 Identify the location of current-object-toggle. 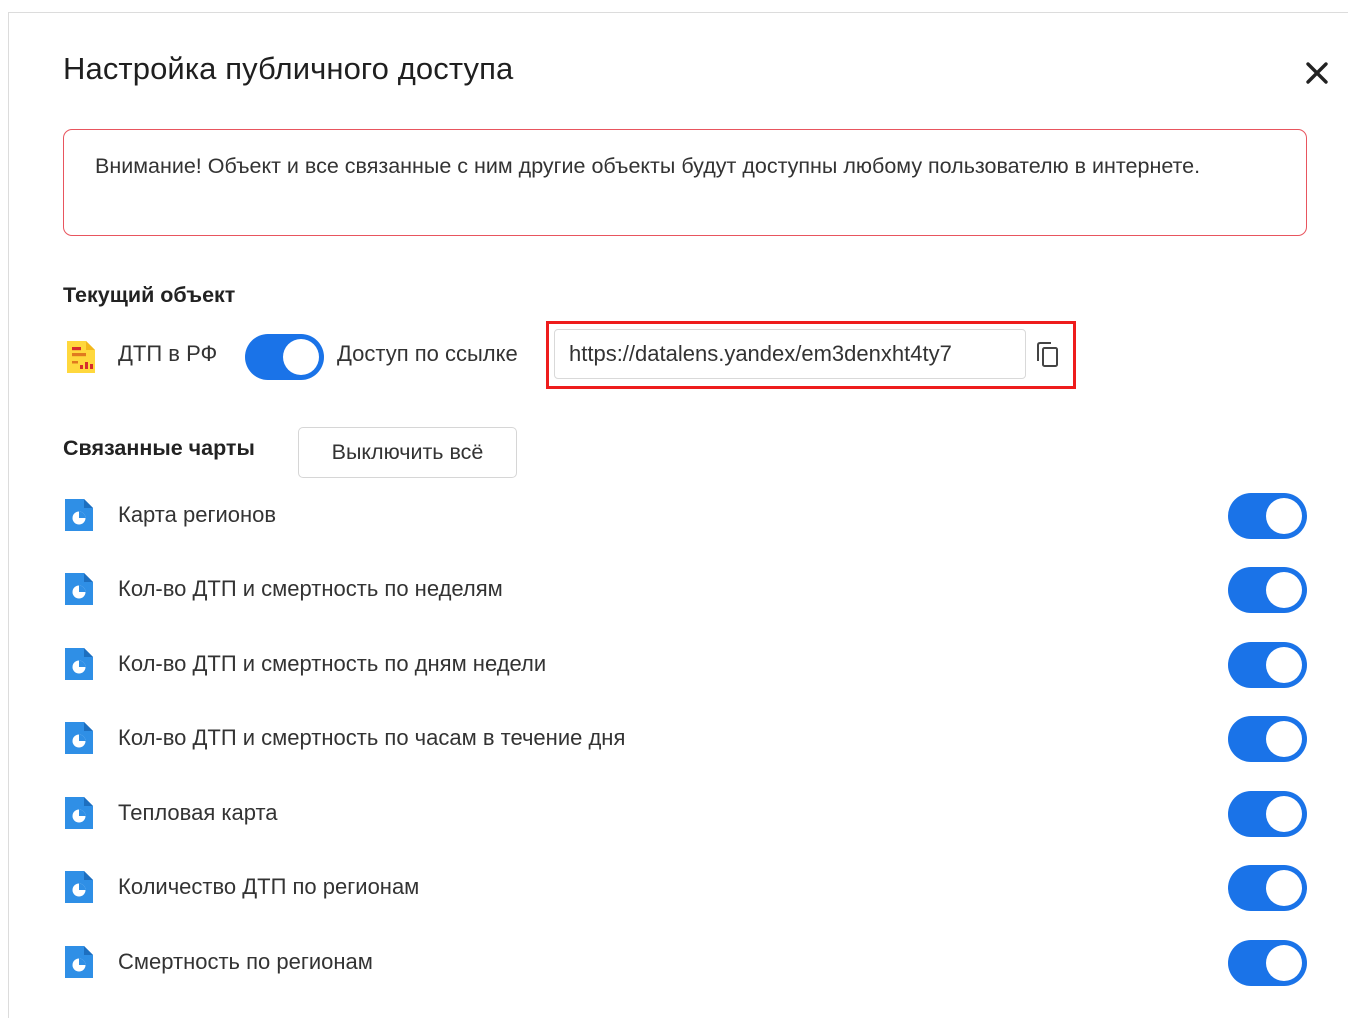
(284, 357).